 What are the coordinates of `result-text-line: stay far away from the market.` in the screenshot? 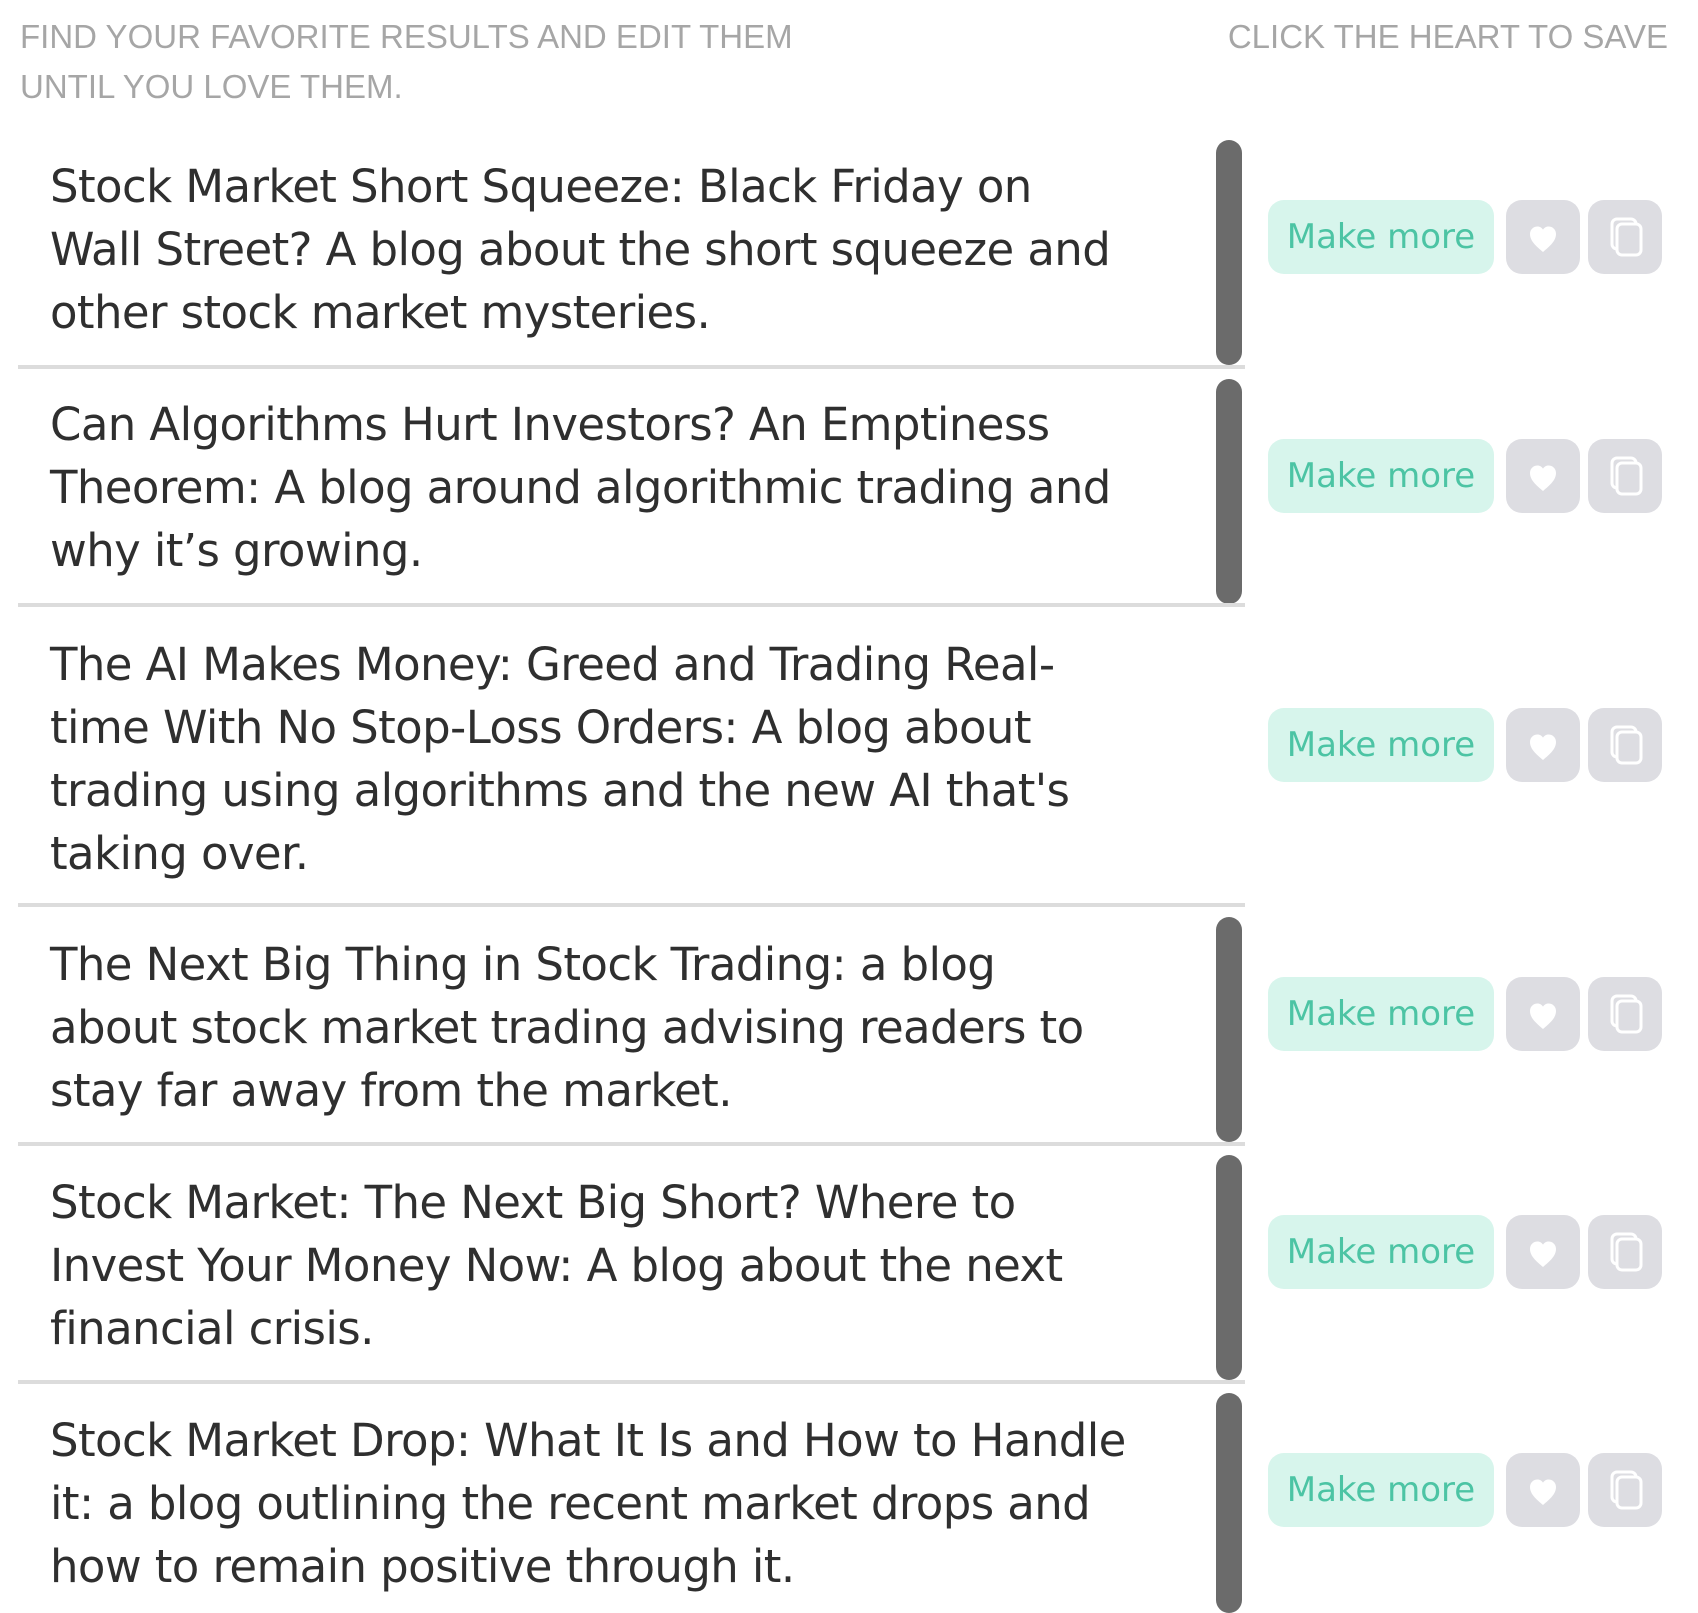 It's located at (391, 1090).